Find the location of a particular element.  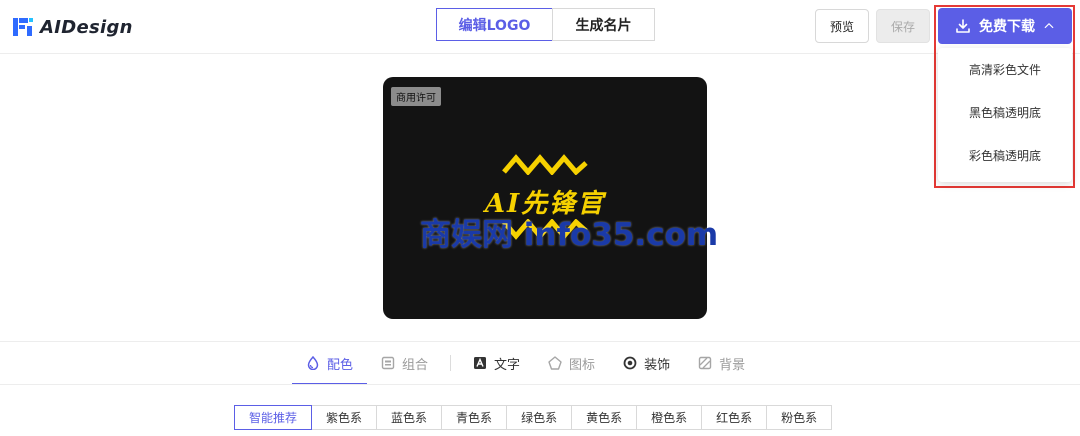

download-menu: 高清彩色文件 黑色稿透明底 彩色稿透明底 is located at coordinates (1005, 115).